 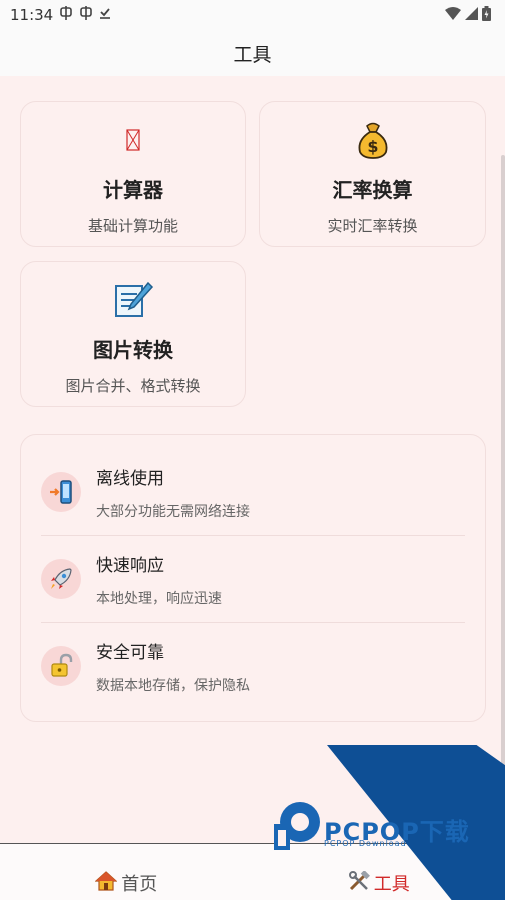 I want to click on bottom-nav: 首页 工具, so click(x=252, y=871).